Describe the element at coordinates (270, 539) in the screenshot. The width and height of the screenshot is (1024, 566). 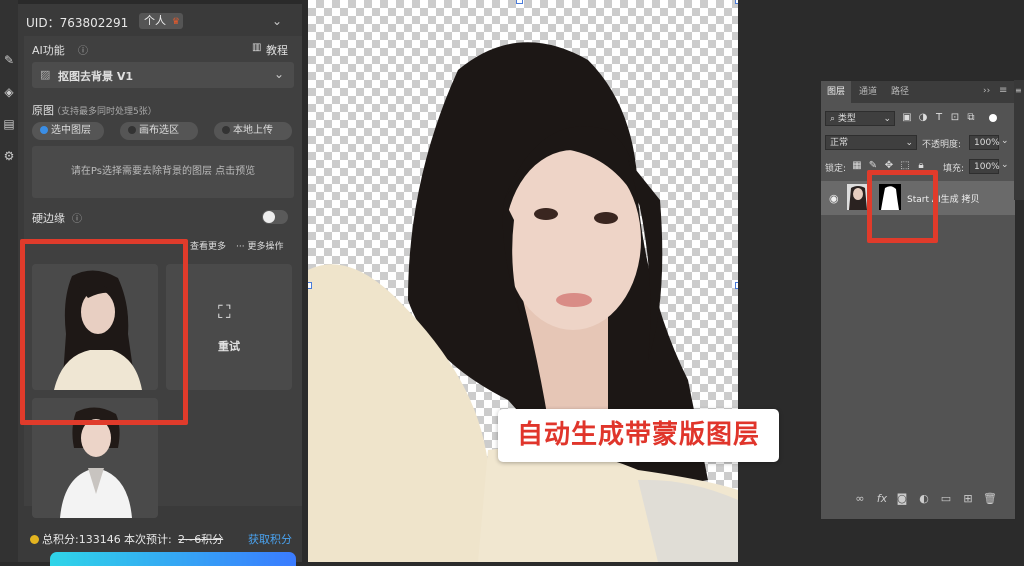
I see `get-credits-link: 获取积分` at that location.